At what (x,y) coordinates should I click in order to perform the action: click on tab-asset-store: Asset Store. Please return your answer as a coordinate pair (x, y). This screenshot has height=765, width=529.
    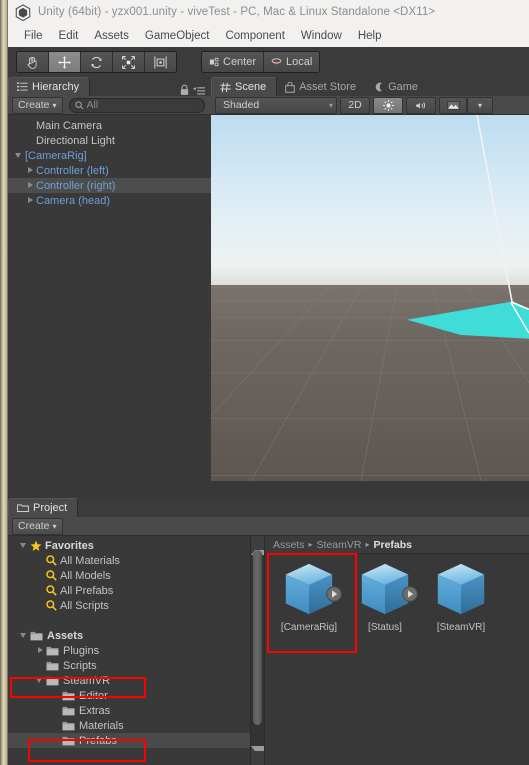
    Looking at the image, I should click on (321, 87).